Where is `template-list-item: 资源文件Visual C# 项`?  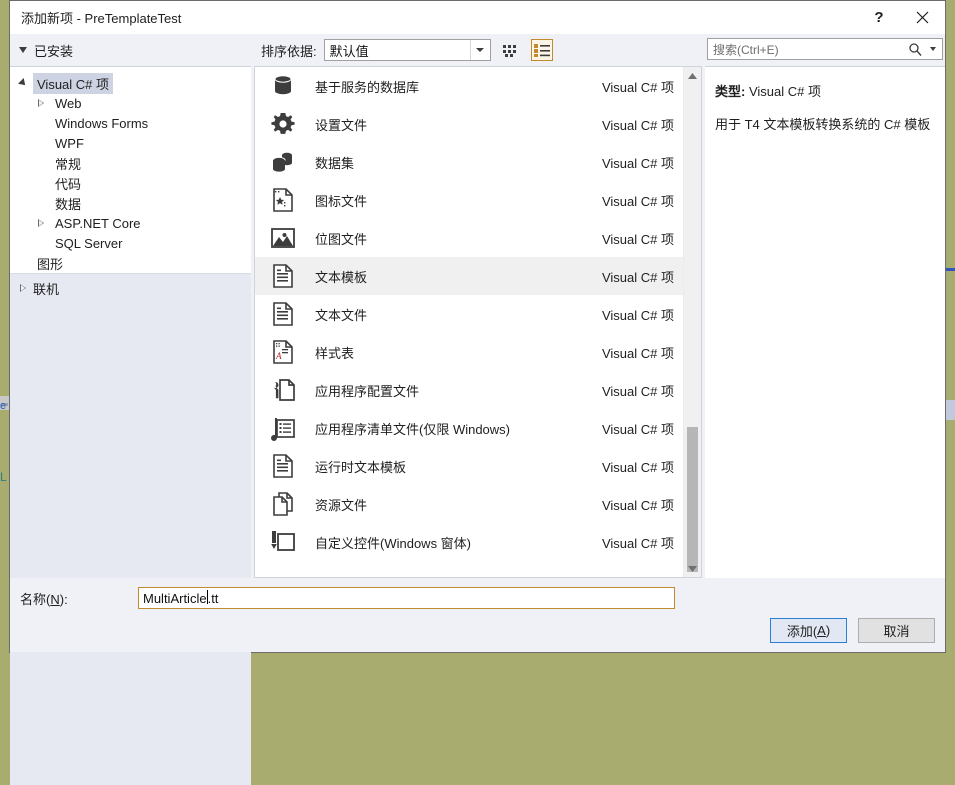 template-list-item: 资源文件Visual C# 项 is located at coordinates (469, 504).